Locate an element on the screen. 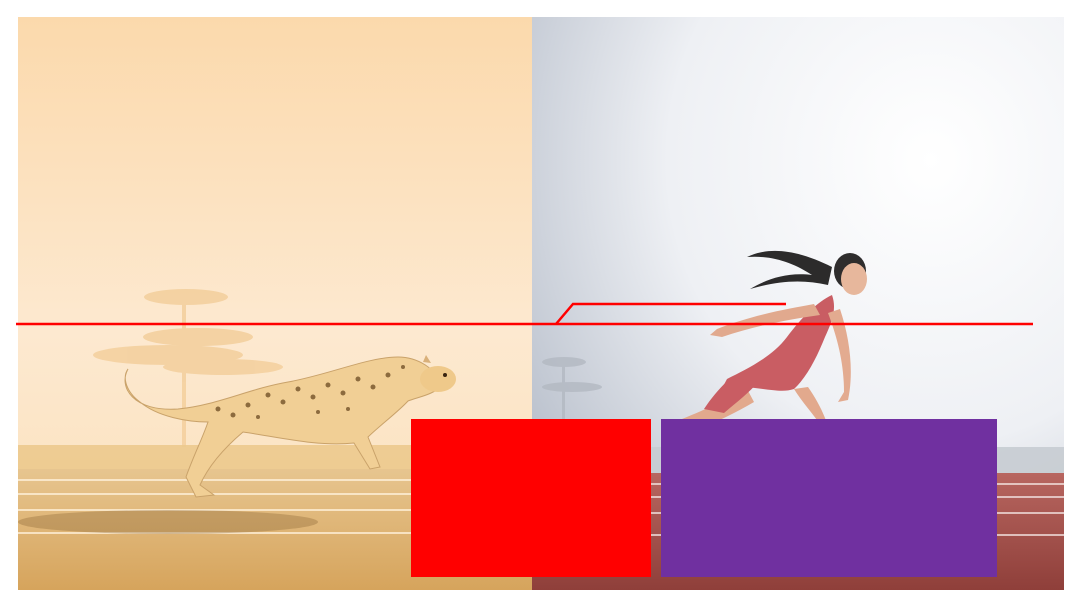 This screenshot has height=608, width=1080. purple-block is located at coordinates (829, 498).